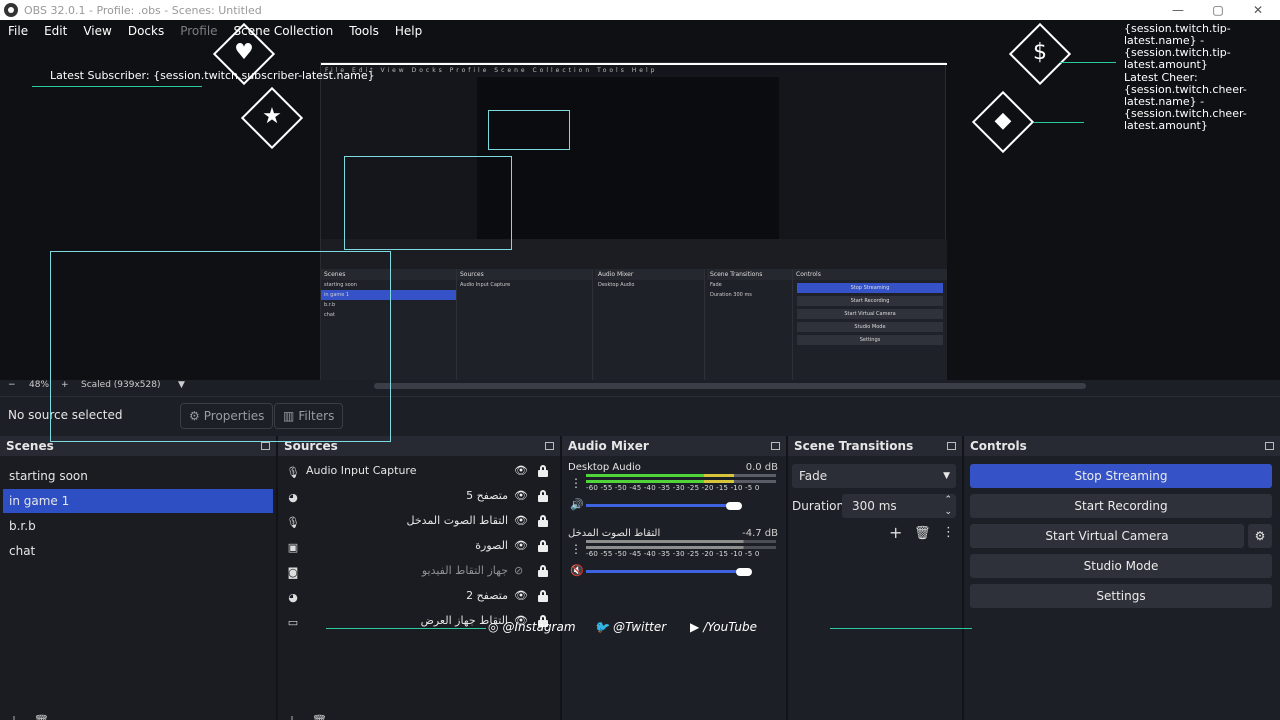 The image size is (1280, 720). I want to click on scene-item: starting soon, so click(138, 476).